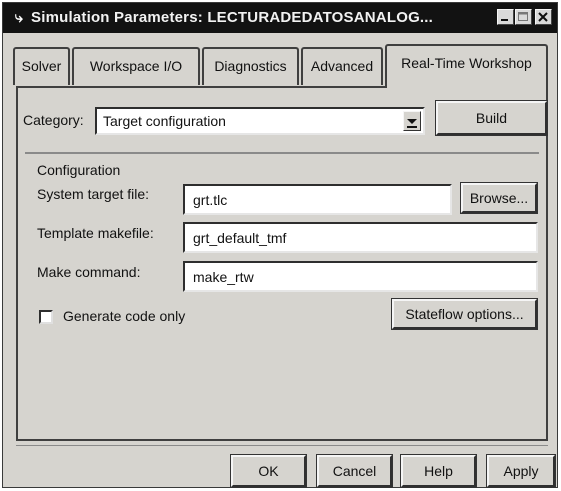  What do you see at coordinates (521, 471) in the screenshot?
I see `apply-button: Apply` at bounding box center [521, 471].